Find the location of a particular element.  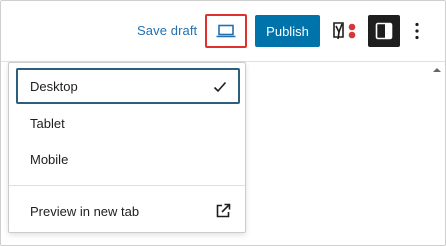

menu-item-desktop: Desktop is located at coordinates (128, 86).